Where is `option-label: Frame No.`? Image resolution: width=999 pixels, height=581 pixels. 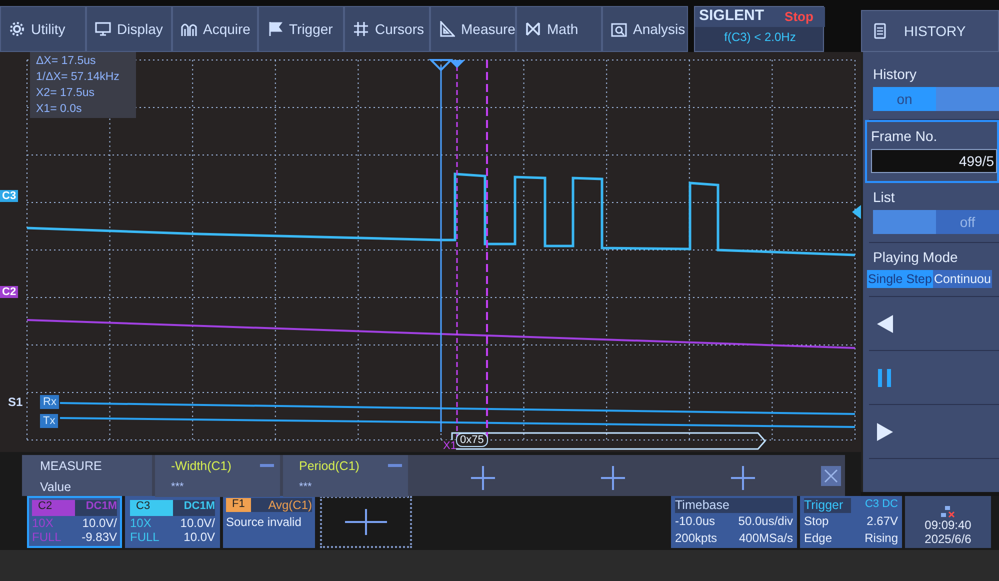 option-label: Frame No. is located at coordinates (904, 136).